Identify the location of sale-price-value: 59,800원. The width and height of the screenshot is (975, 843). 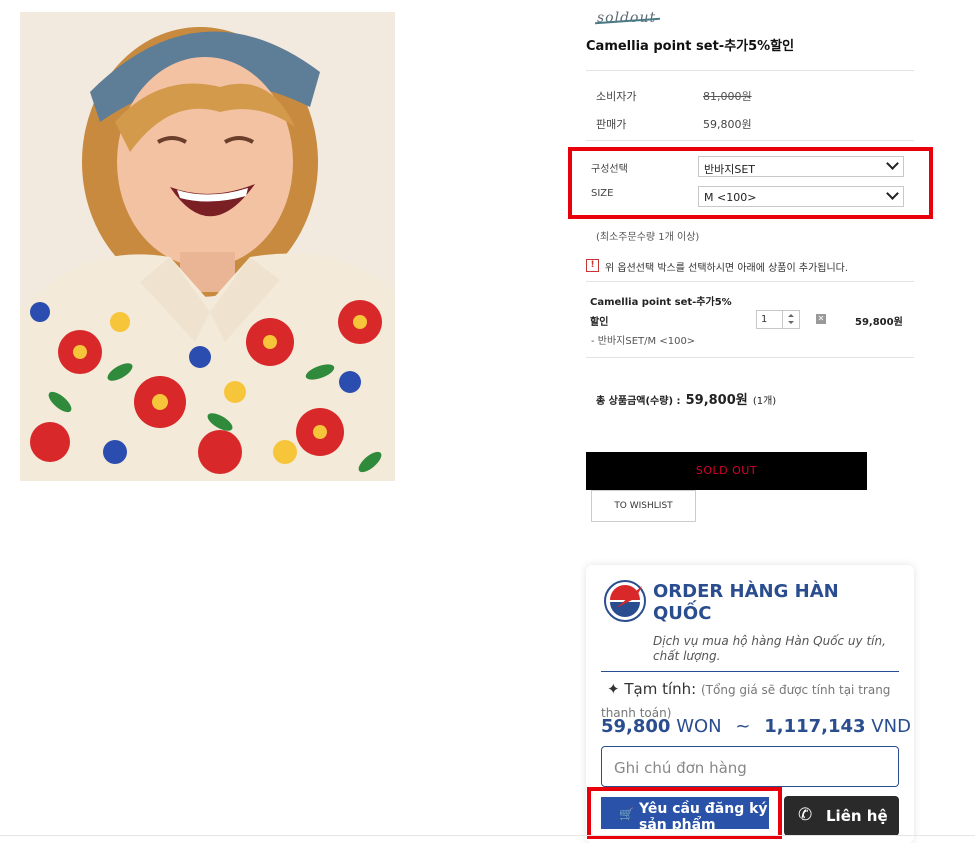
(727, 124).